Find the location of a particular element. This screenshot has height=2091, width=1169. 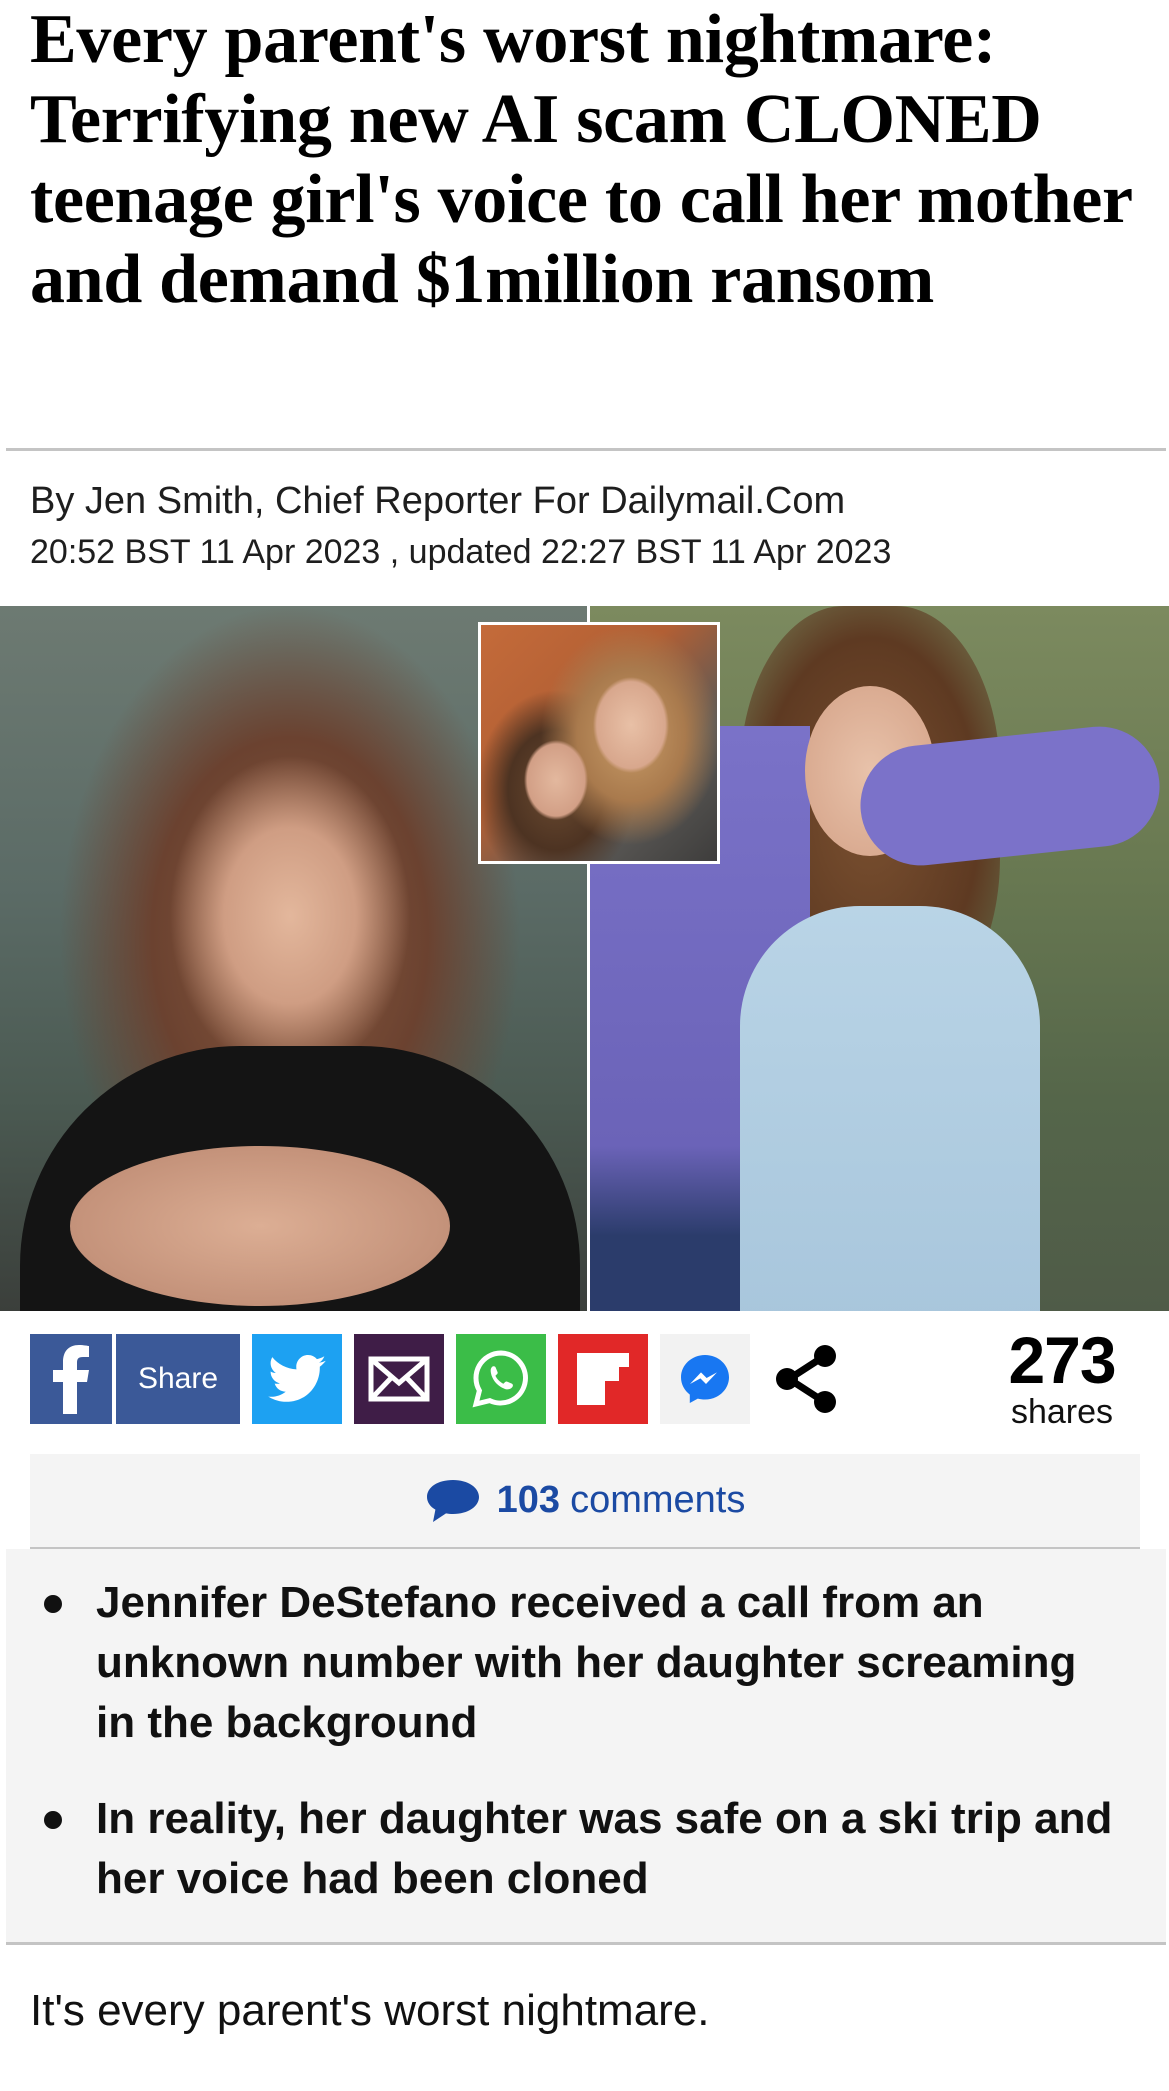

facebook-share-button is located at coordinates (71, 1379).